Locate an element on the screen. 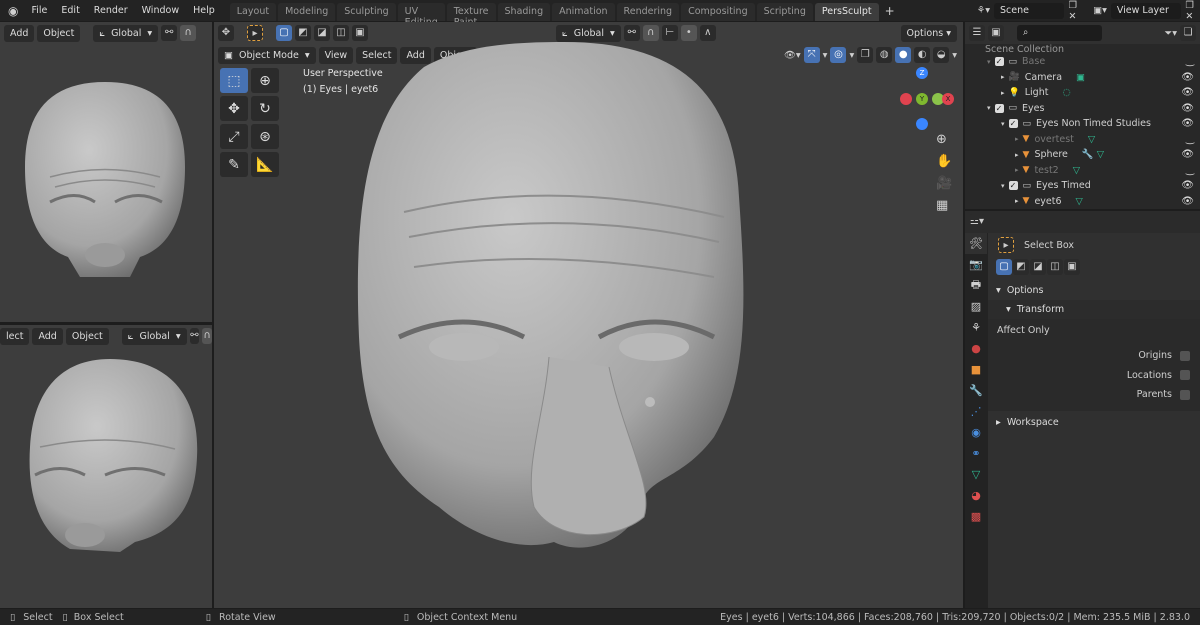  outliner-item: ▸ ▼ eyet6 ▽ 👁 is located at coordinates (1082, 202).